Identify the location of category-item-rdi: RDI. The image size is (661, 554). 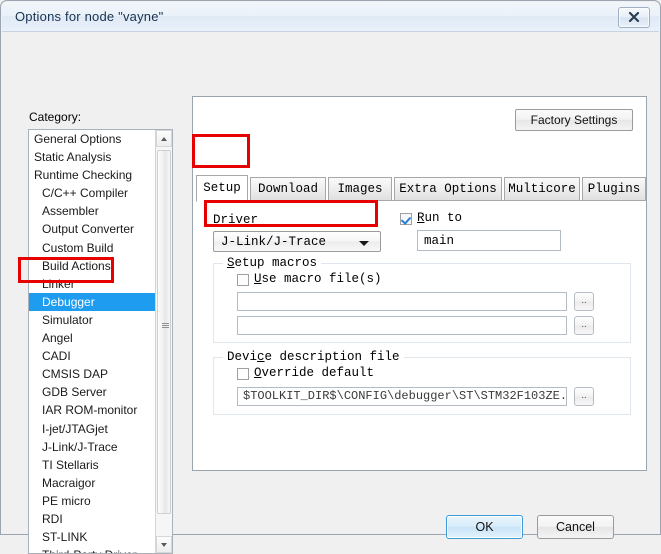
(92, 519).